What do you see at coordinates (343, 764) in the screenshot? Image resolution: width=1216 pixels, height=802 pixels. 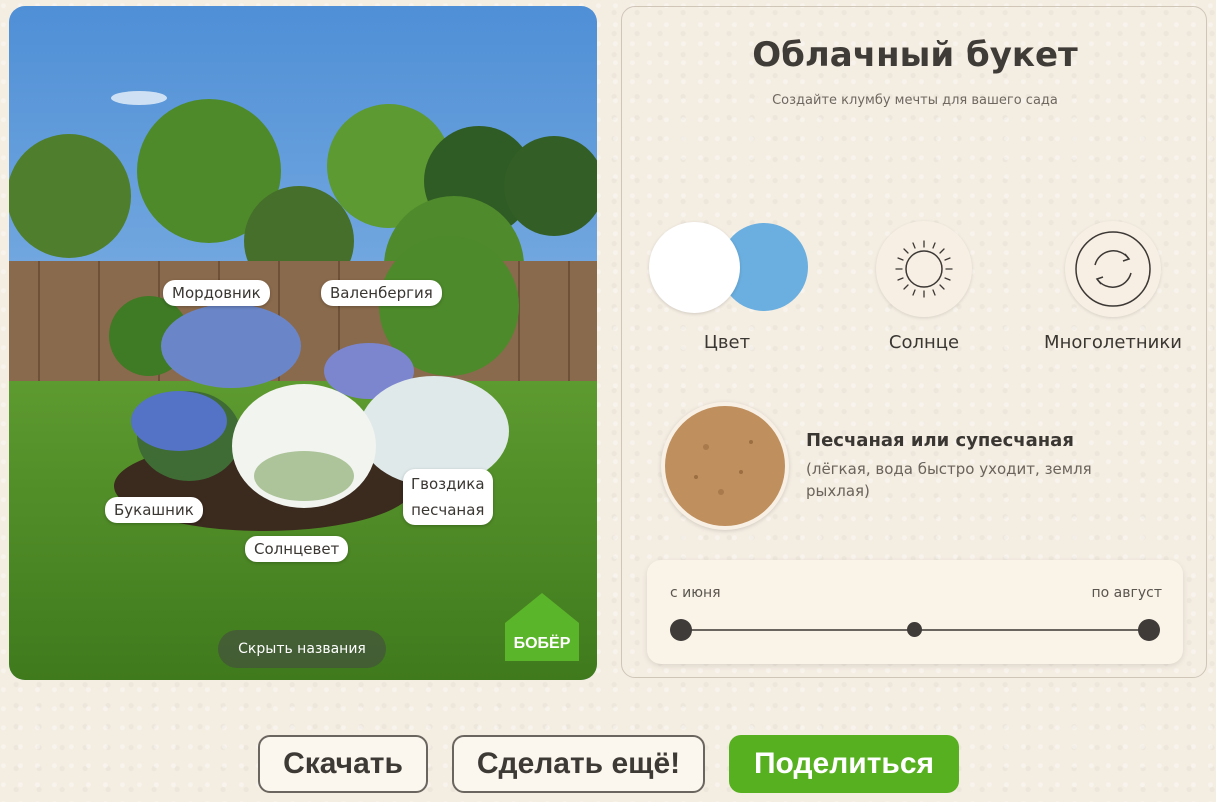 I see `download-button: Скачать` at bounding box center [343, 764].